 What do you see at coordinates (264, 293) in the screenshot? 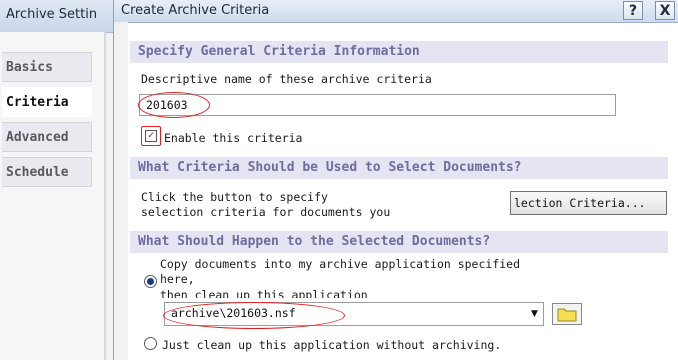
I see `copy-option-line3: then clean up this application` at bounding box center [264, 293].